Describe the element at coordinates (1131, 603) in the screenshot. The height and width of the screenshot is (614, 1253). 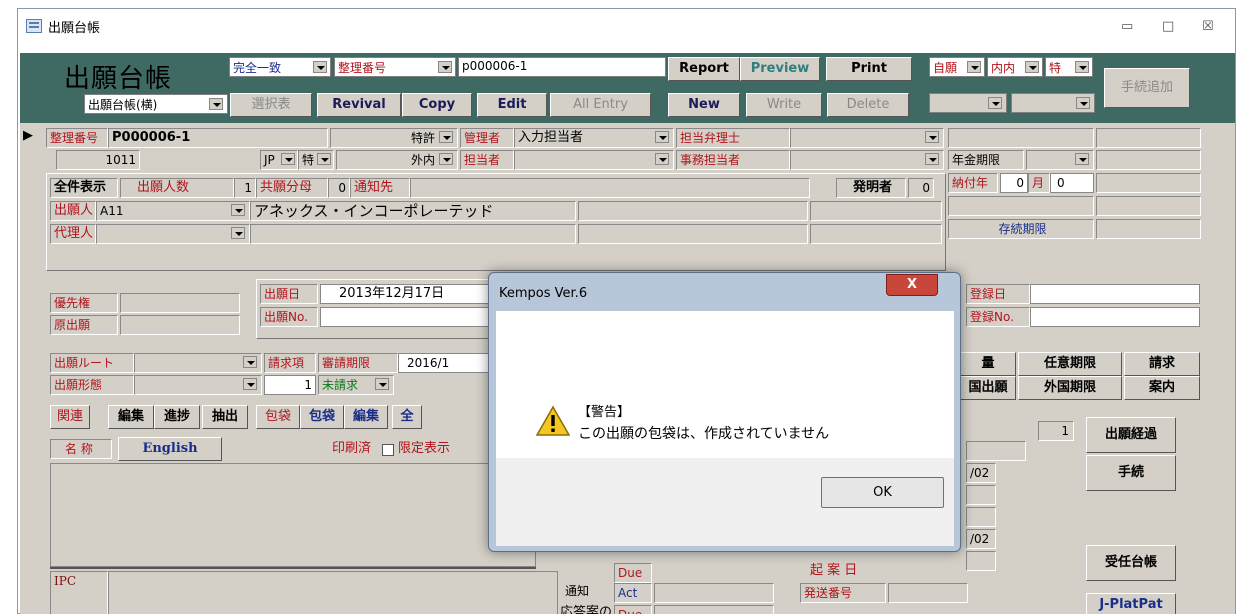
I see `jplatpat-button: J-PlatPat` at that location.